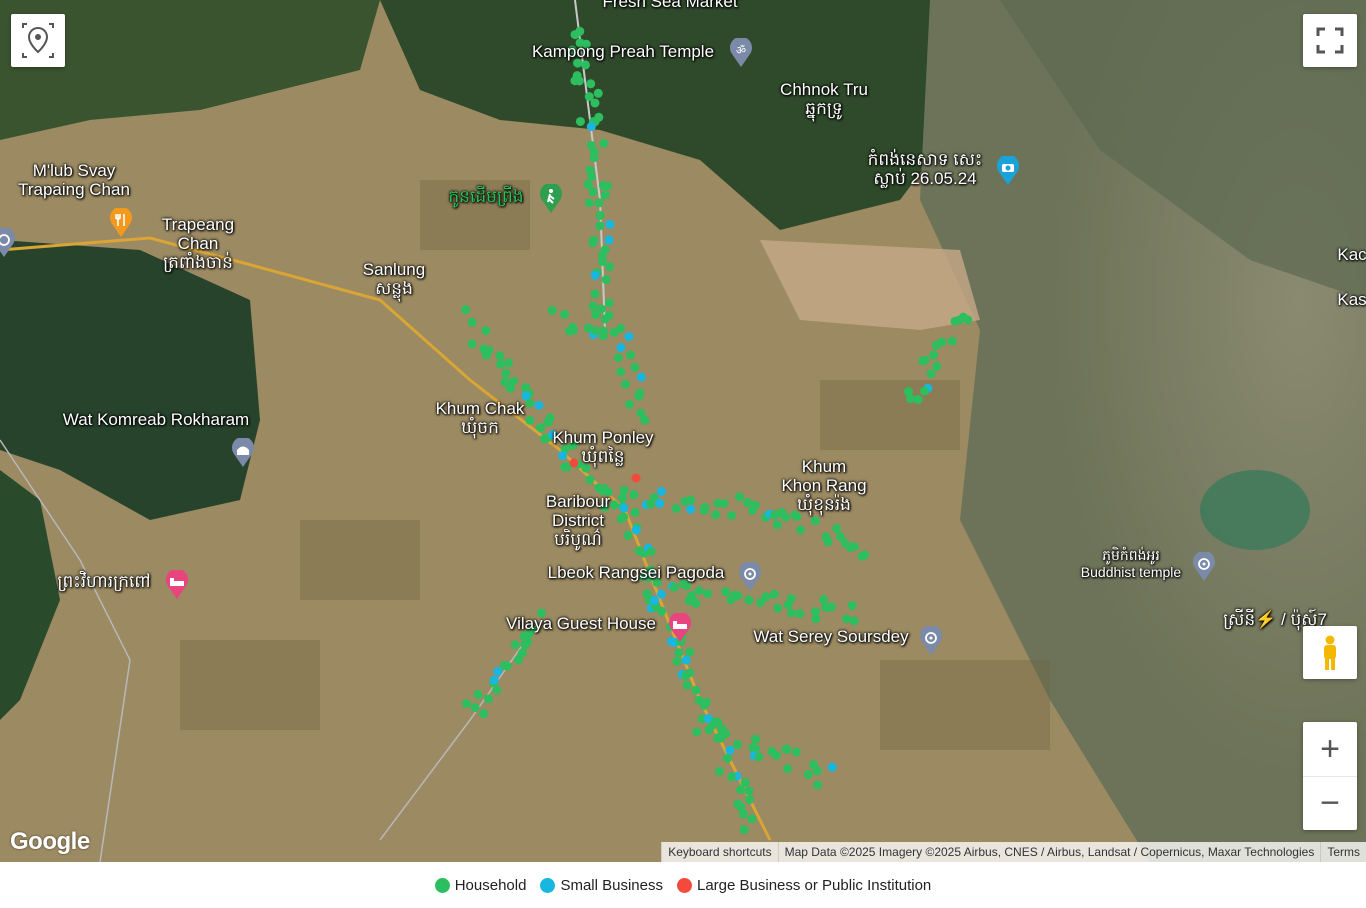 Image resolution: width=1366 pixels, height=908 pixels. Describe the element at coordinates (198, 243) in the screenshot. I see `label-trapeang-chan: Trapeang Chan ត្រពាំងចាន់` at that location.